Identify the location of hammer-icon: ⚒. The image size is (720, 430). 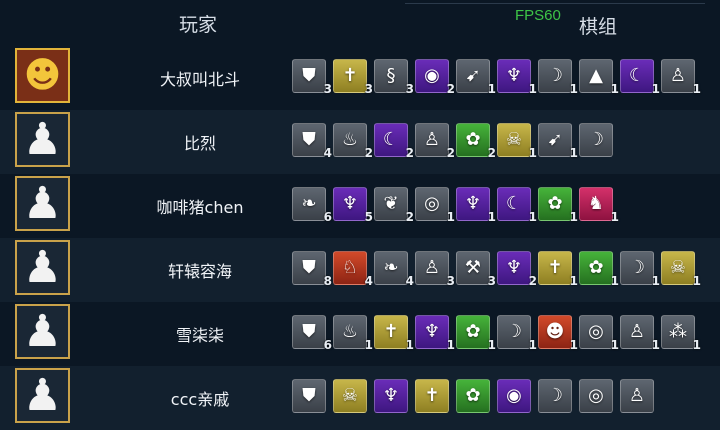
(473, 267).